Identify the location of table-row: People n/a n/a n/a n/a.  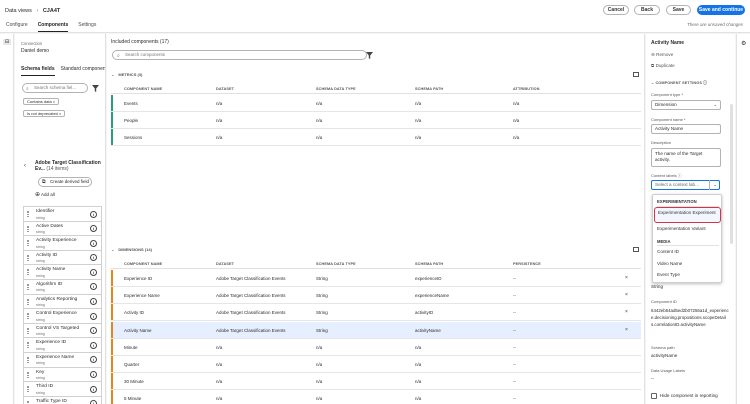
(376, 121).